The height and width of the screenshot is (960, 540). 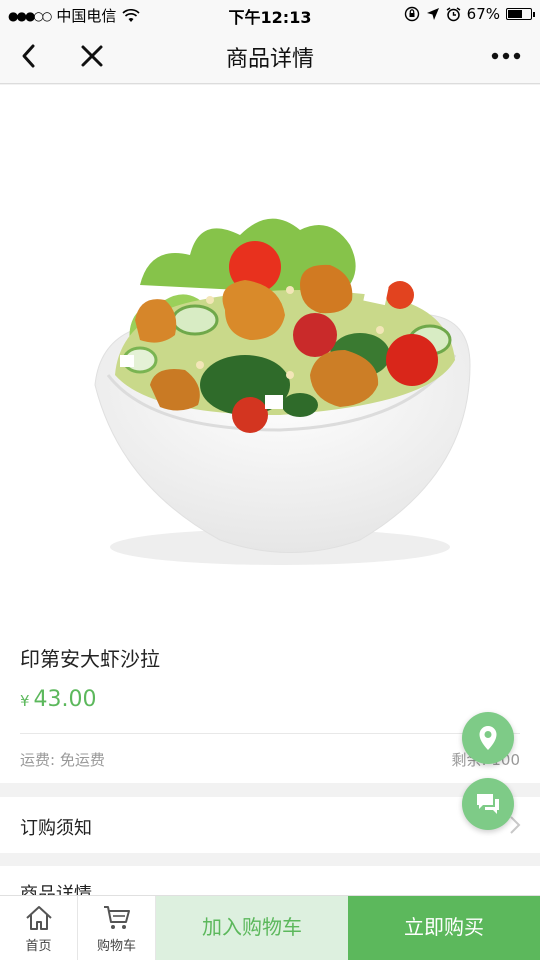 What do you see at coordinates (444, 928) in the screenshot?
I see `buy-now-button: 立即购买` at bounding box center [444, 928].